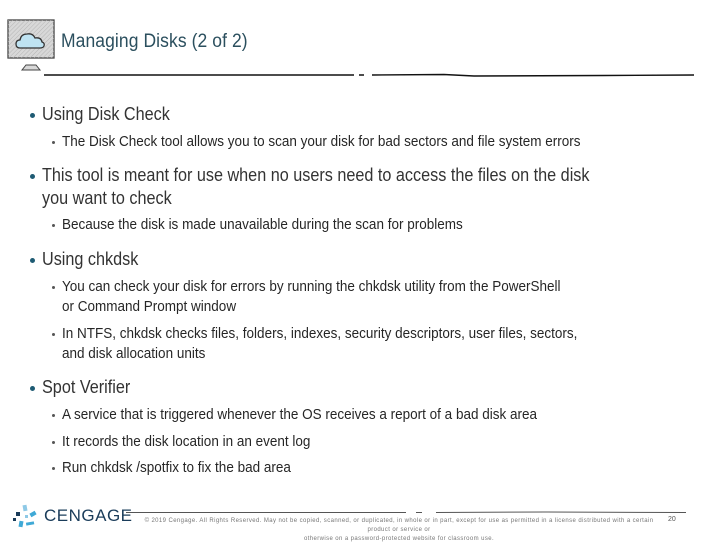 The image size is (720, 544). Describe the element at coordinates (672, 519) in the screenshot. I see `page-number: 20` at that location.